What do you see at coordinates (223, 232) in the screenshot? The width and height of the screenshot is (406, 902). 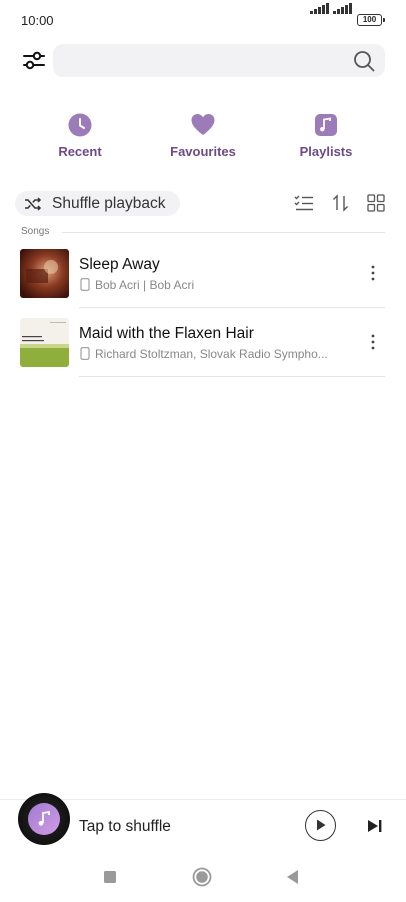 I see `section-divider` at bounding box center [223, 232].